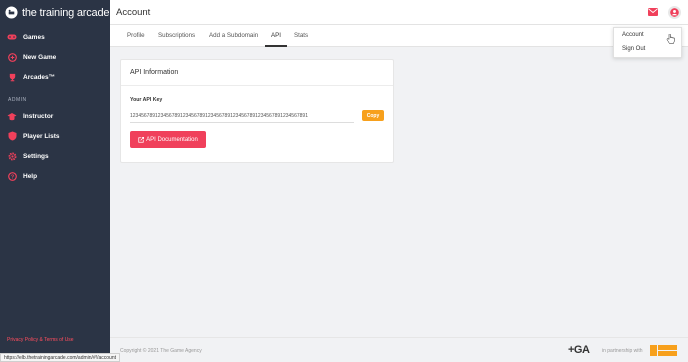 This screenshot has width=688, height=362. I want to click on partner-logo, so click(663, 350).